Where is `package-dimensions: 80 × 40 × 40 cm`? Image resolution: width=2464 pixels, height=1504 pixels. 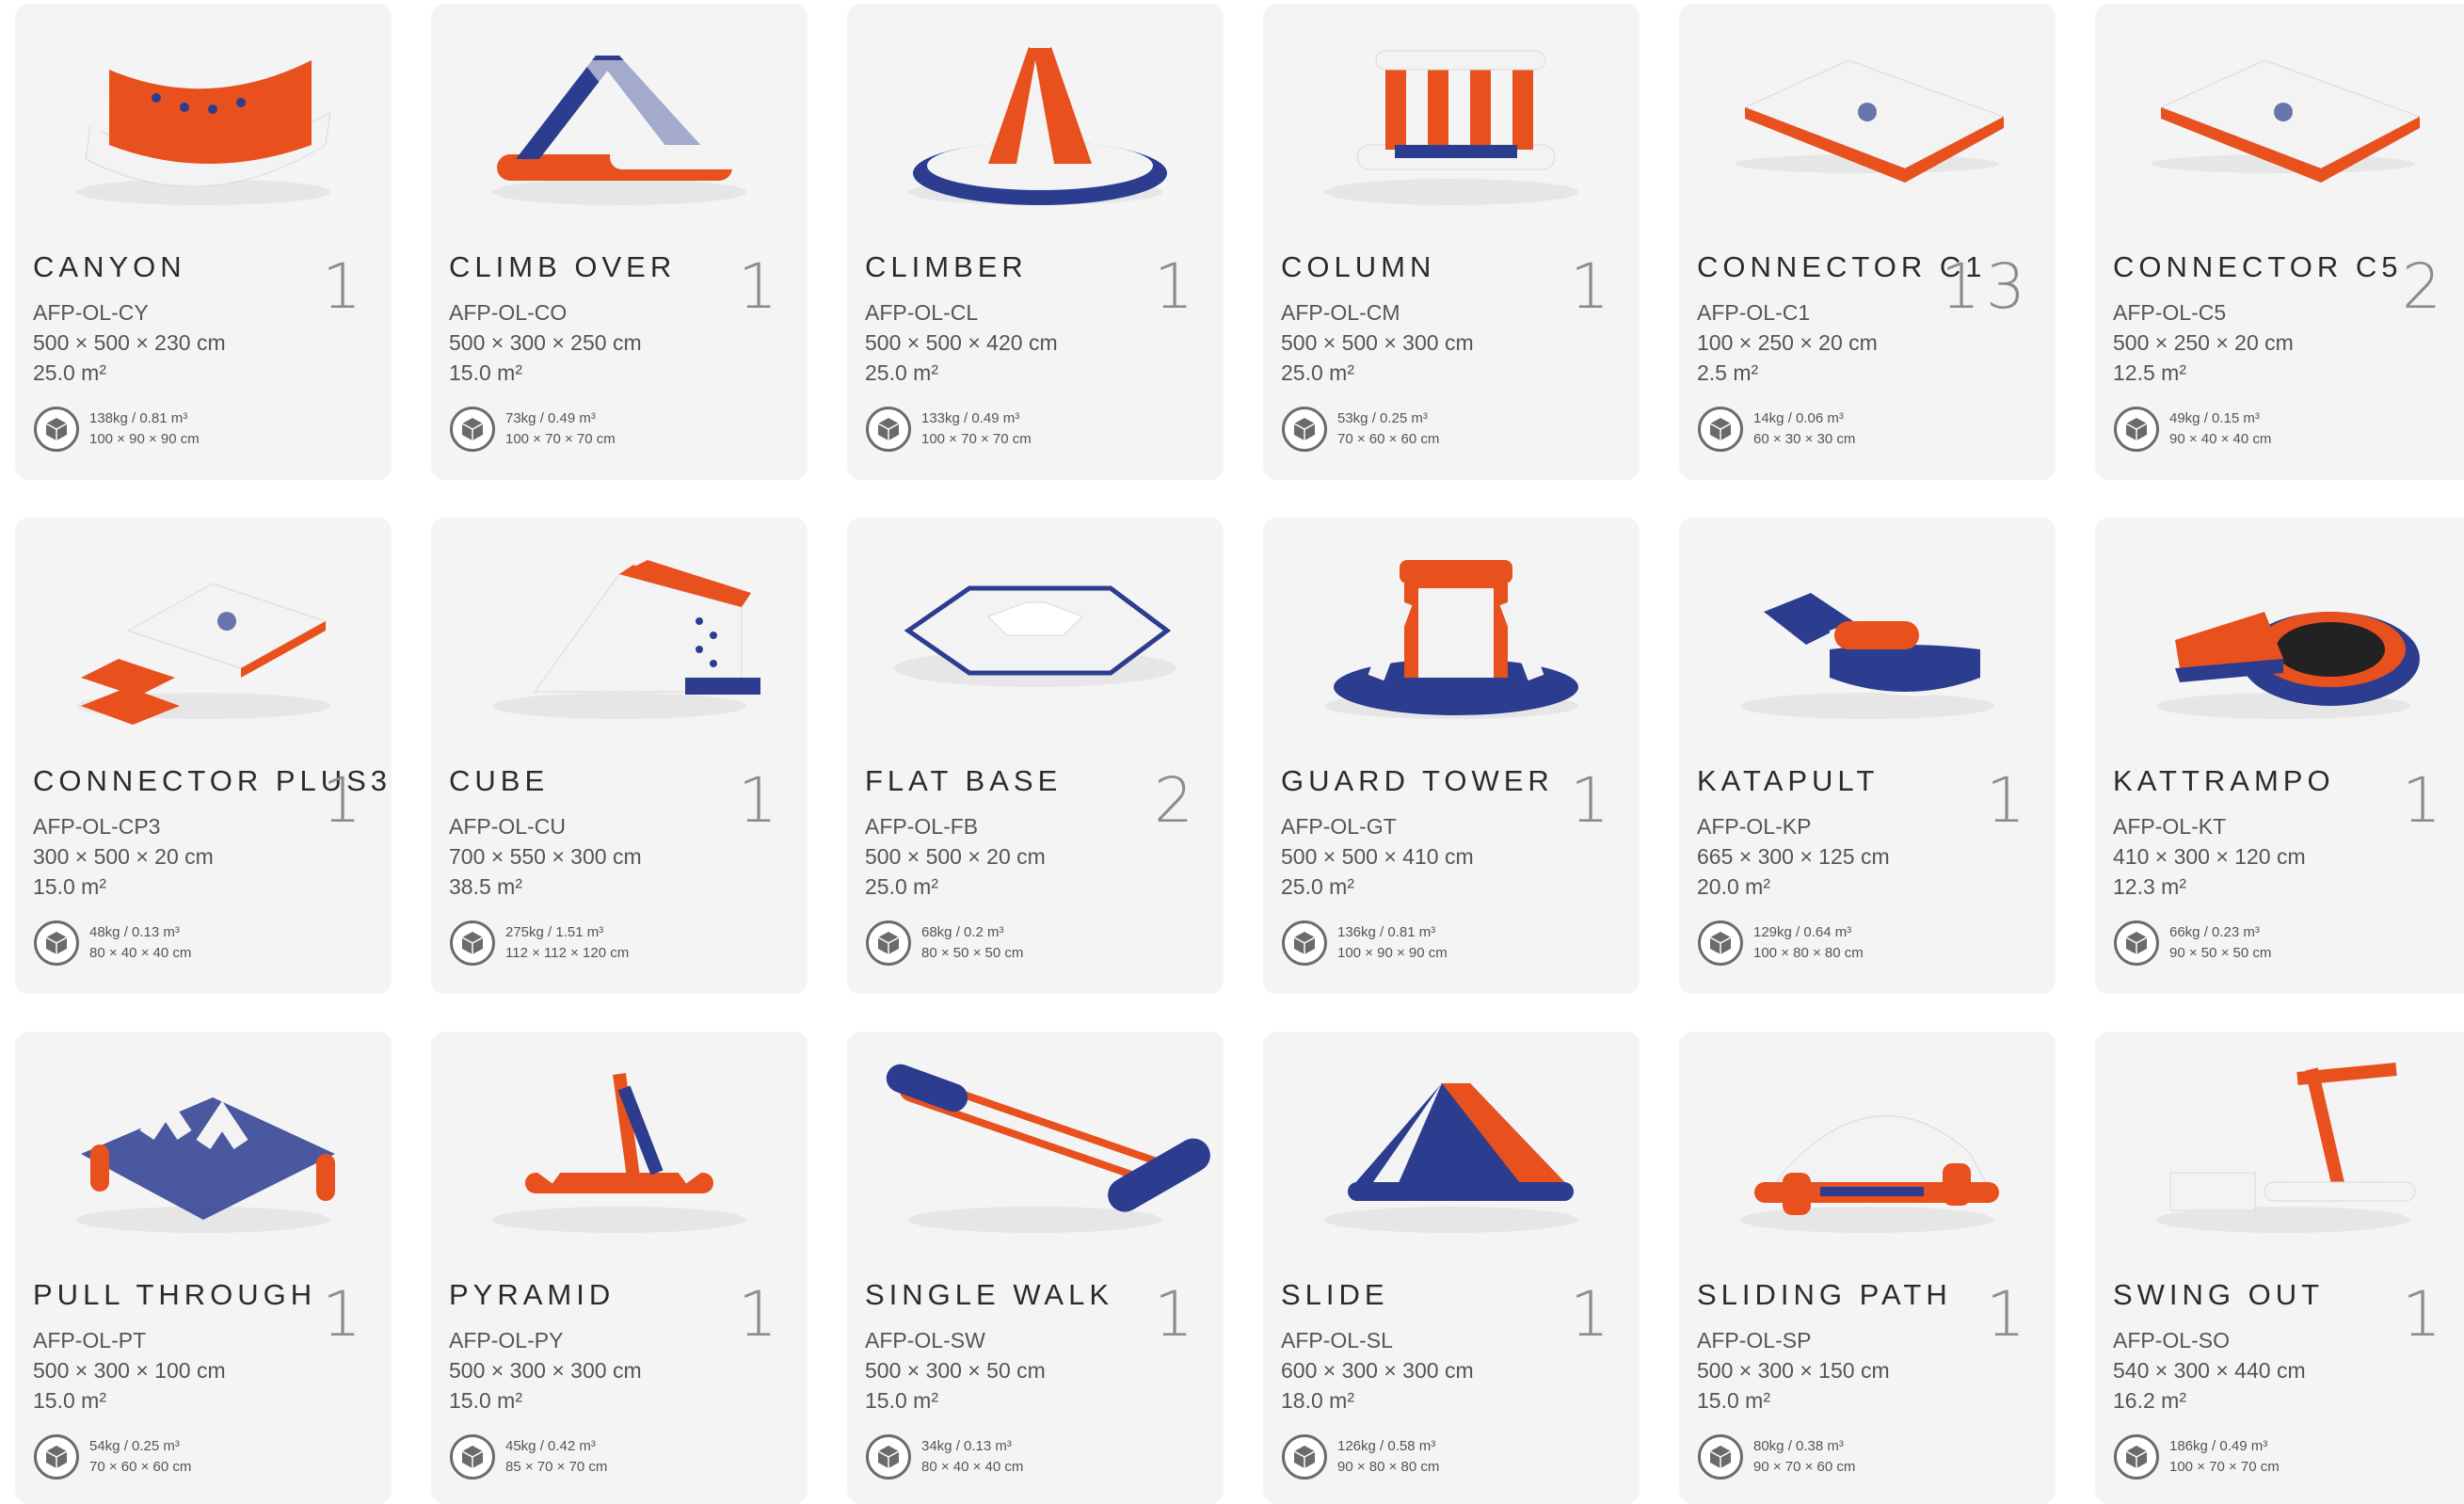 package-dimensions: 80 × 40 × 40 cm is located at coordinates (140, 953).